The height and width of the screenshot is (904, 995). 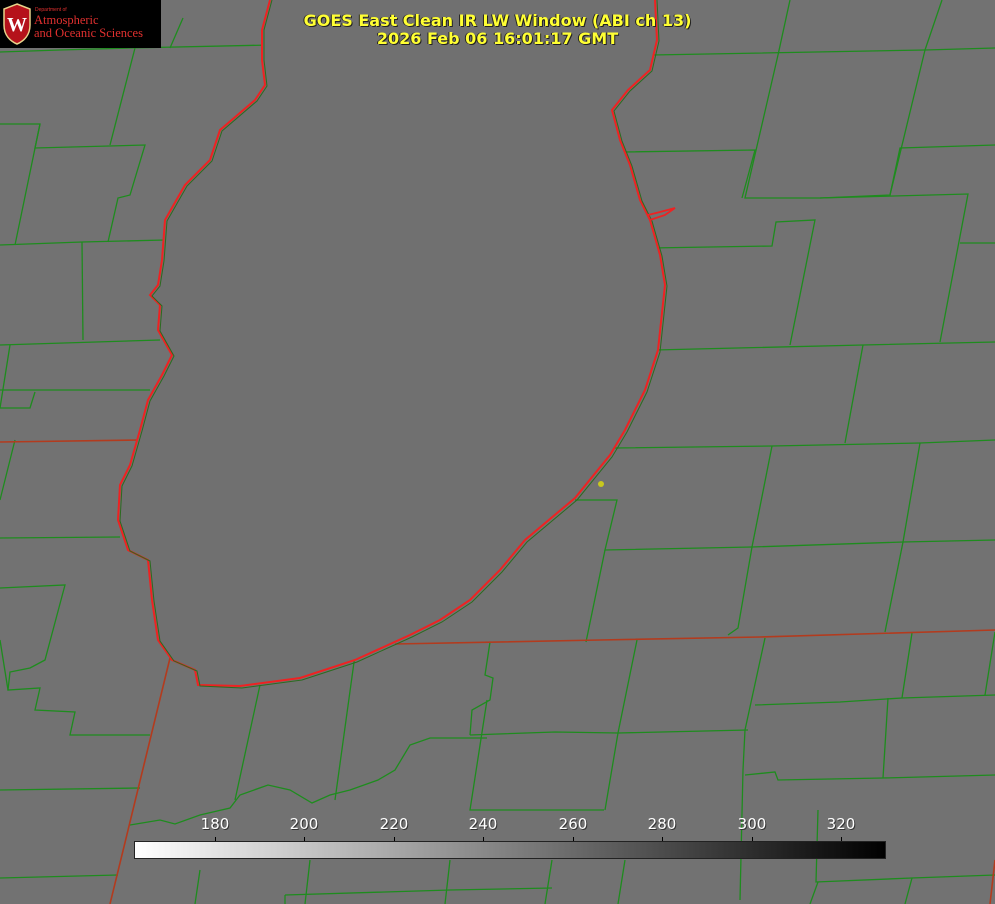 What do you see at coordinates (483, 824) in the screenshot?
I see `colorbar-tick-label: 240` at bounding box center [483, 824].